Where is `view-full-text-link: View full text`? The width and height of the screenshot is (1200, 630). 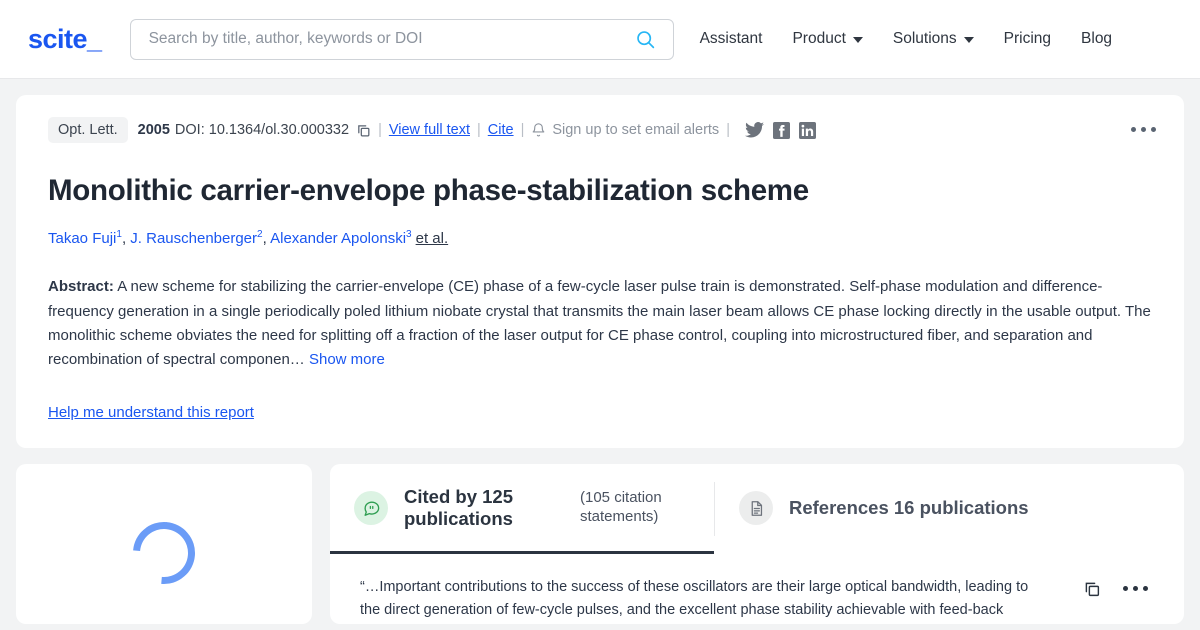
view-full-text-link: View full text is located at coordinates (429, 130).